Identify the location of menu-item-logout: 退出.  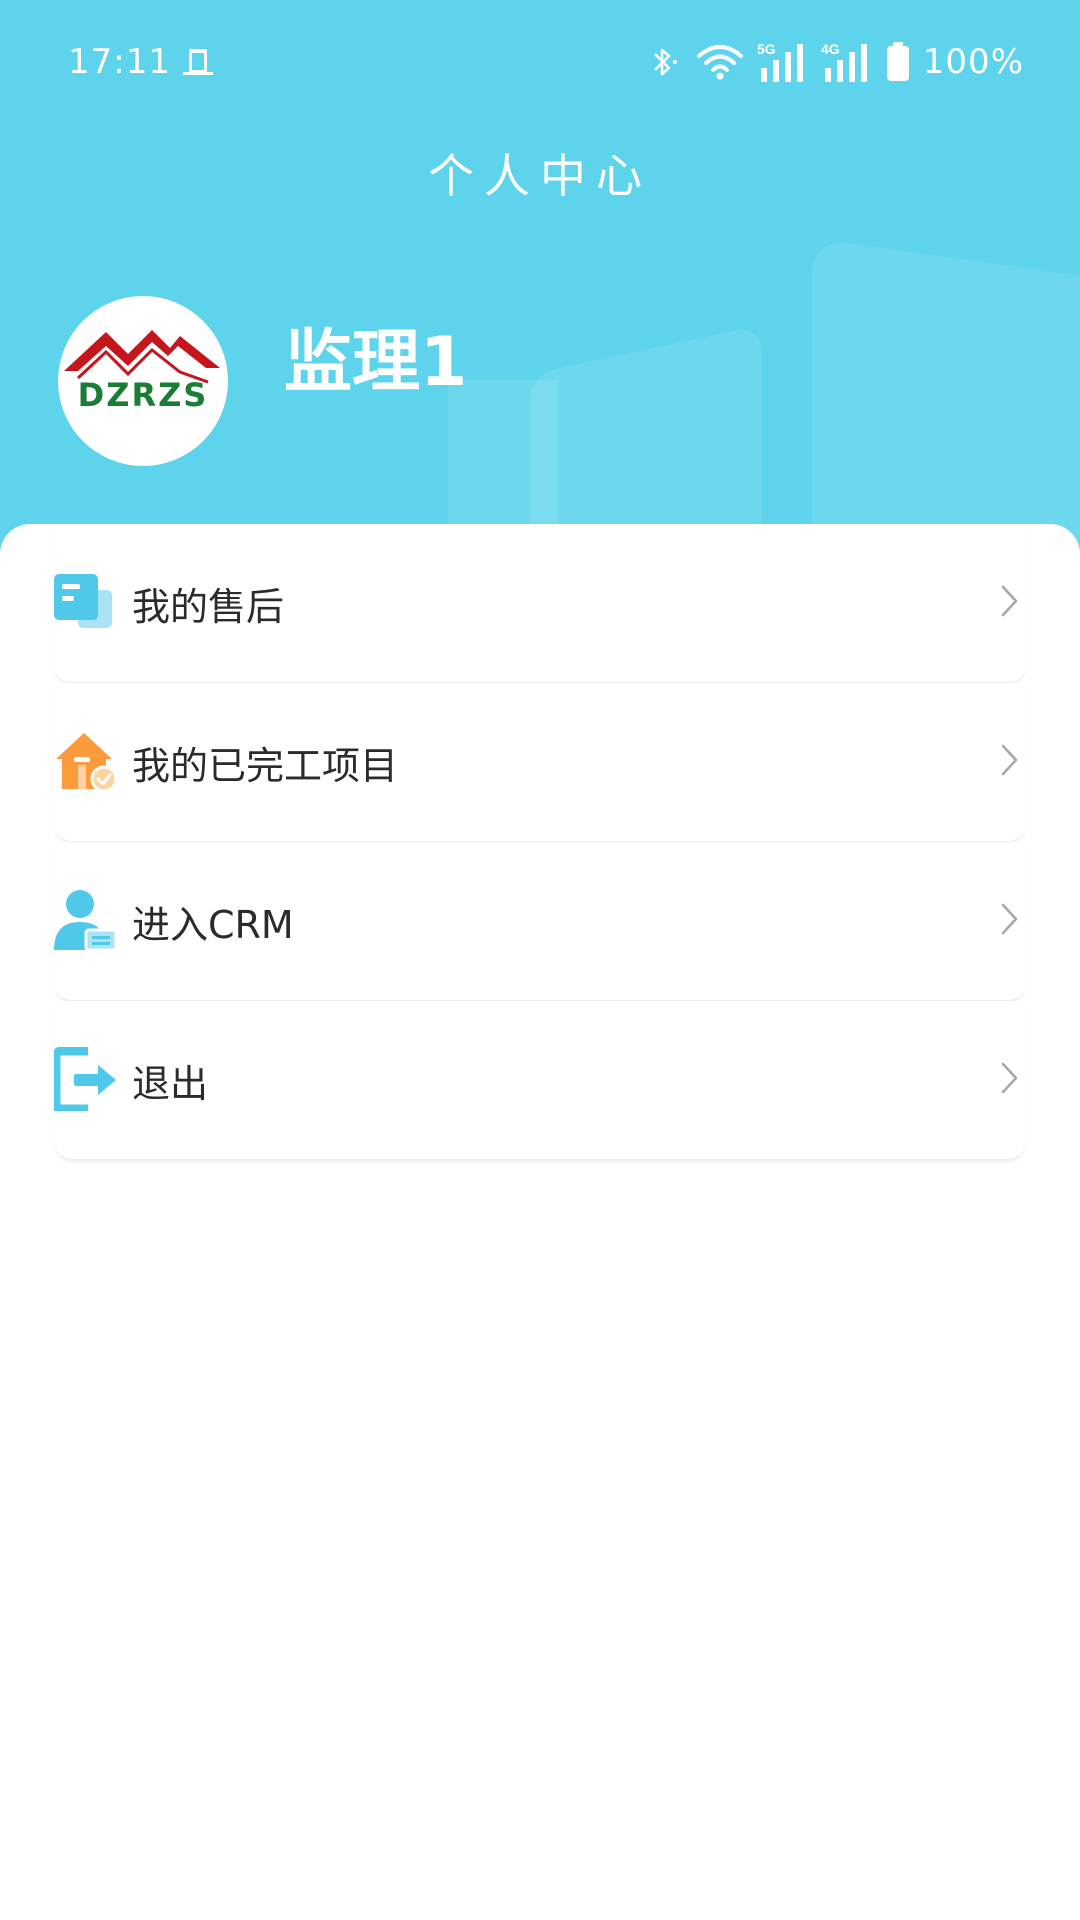
(540, 1080).